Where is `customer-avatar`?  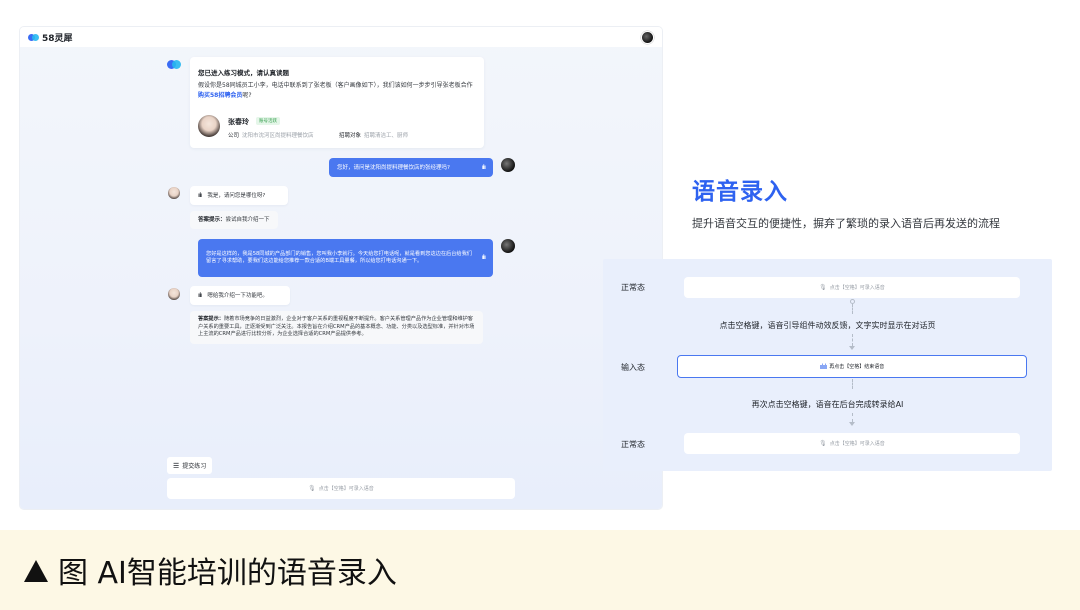
customer-avatar is located at coordinates (209, 126).